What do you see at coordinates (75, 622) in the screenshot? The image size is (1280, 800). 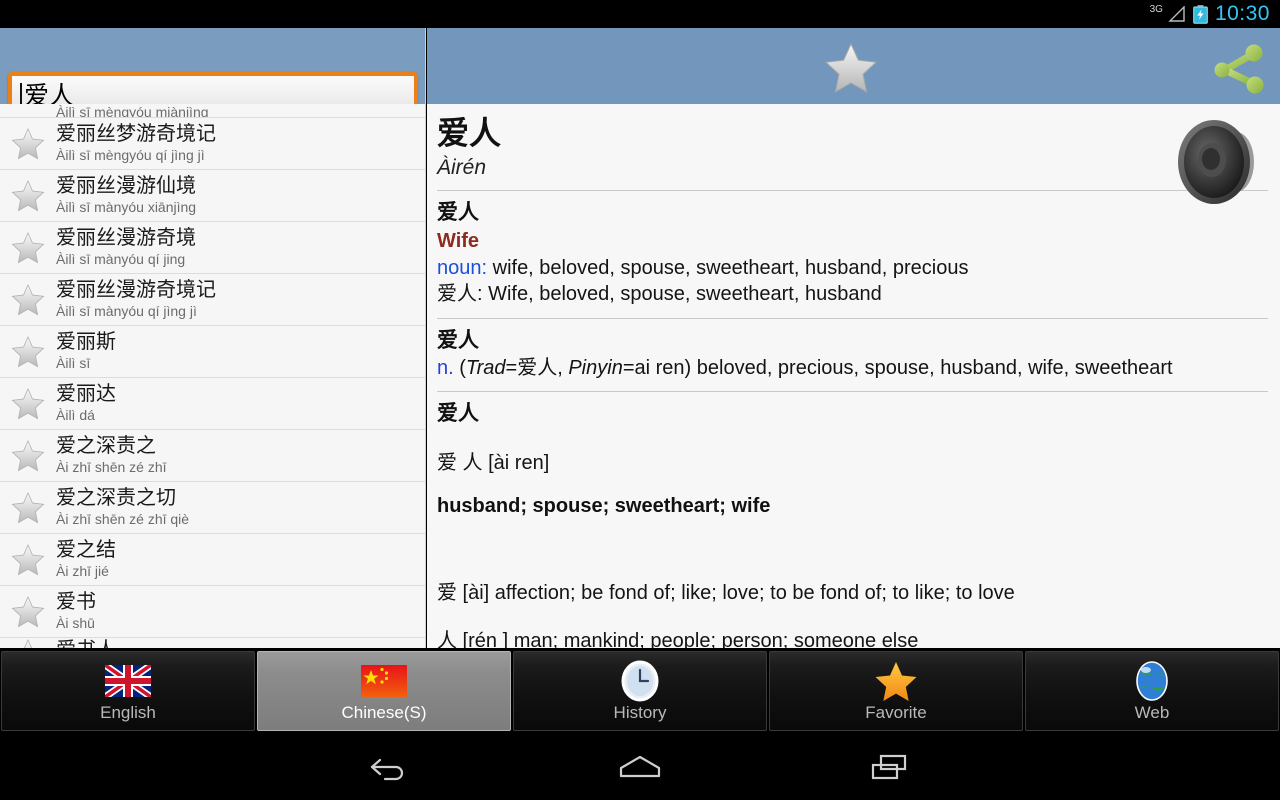 I see `list-item-pinyin: Ài shū` at bounding box center [75, 622].